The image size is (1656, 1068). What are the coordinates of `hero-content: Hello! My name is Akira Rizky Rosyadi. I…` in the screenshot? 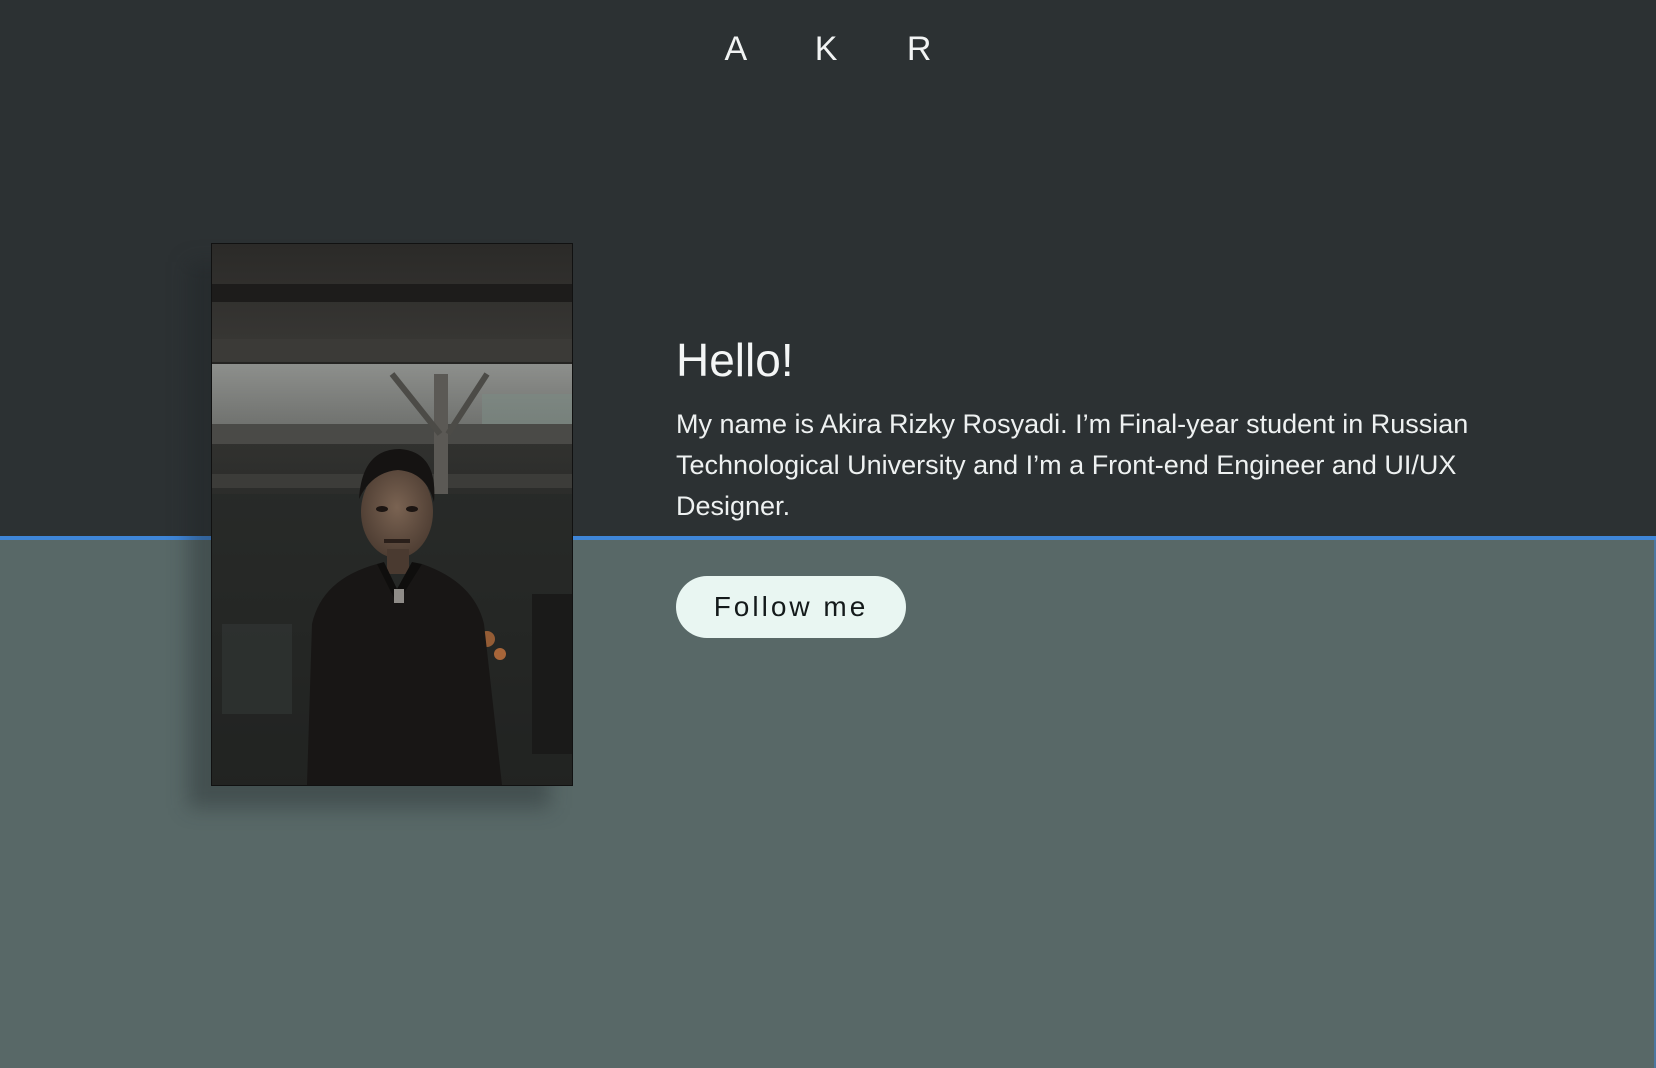 It's located at (1096, 428).